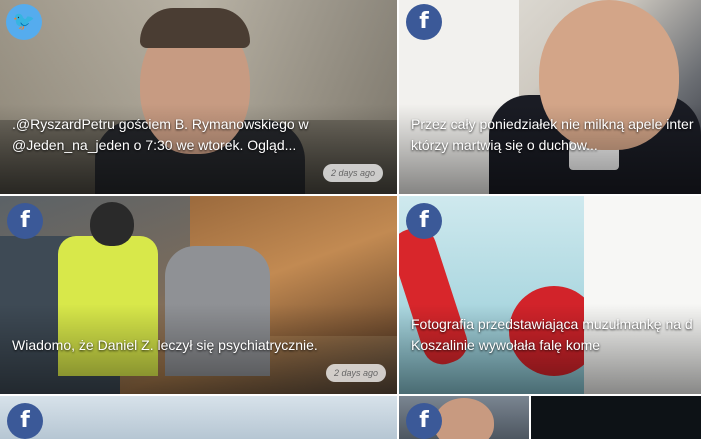  I want to click on person-face, so click(464, 418).